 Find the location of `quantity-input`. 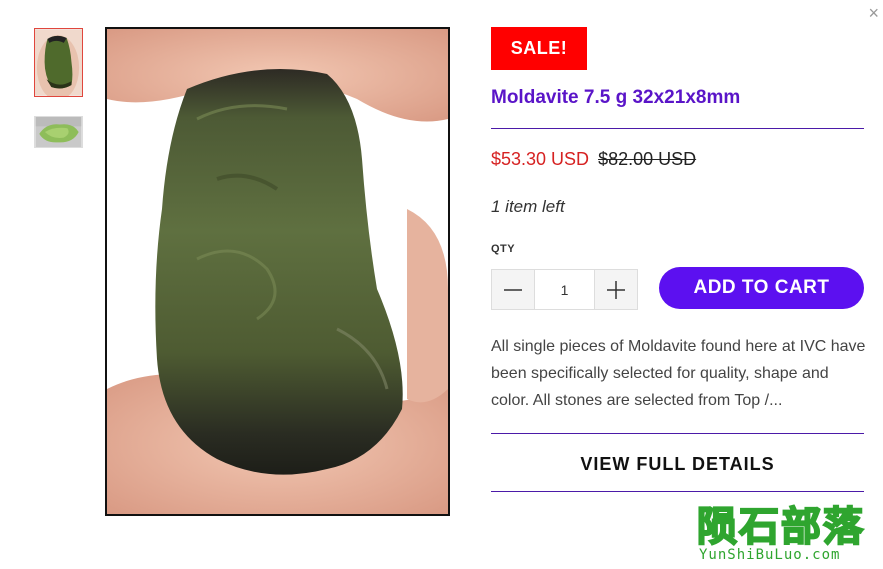

quantity-input is located at coordinates (564, 289).